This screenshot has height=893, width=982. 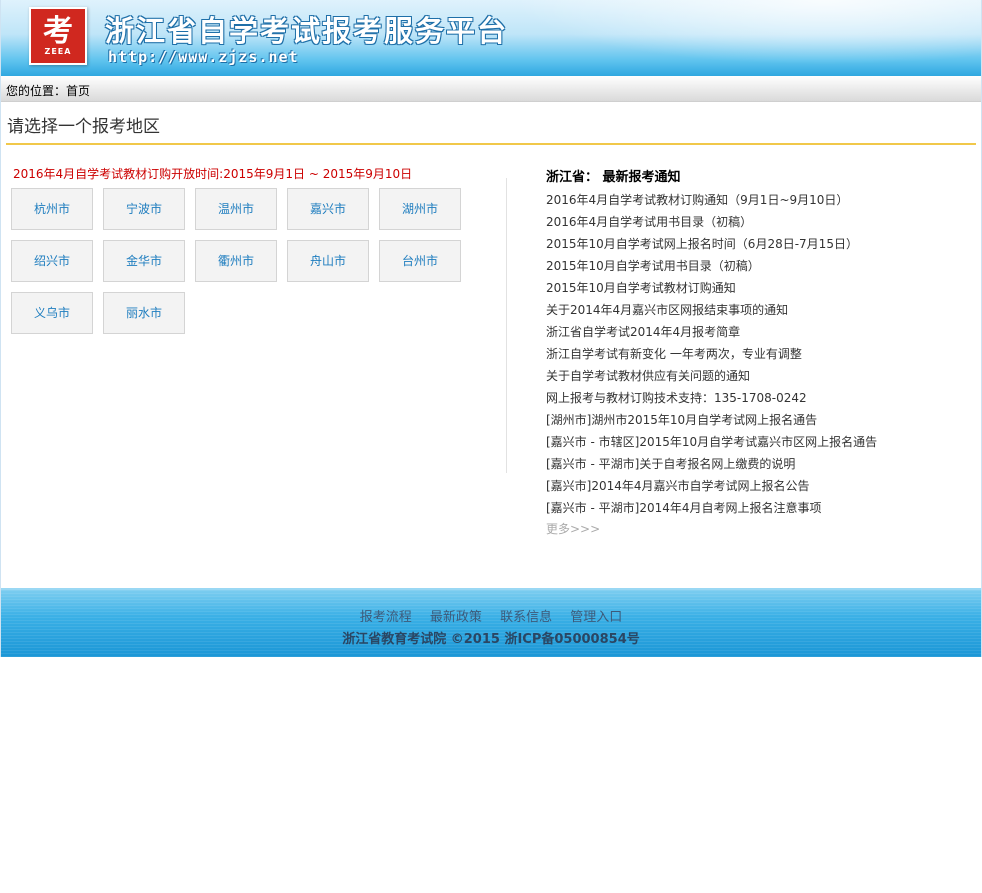 I want to click on city-button-lishui: 丽水市, so click(x=144, y=313).